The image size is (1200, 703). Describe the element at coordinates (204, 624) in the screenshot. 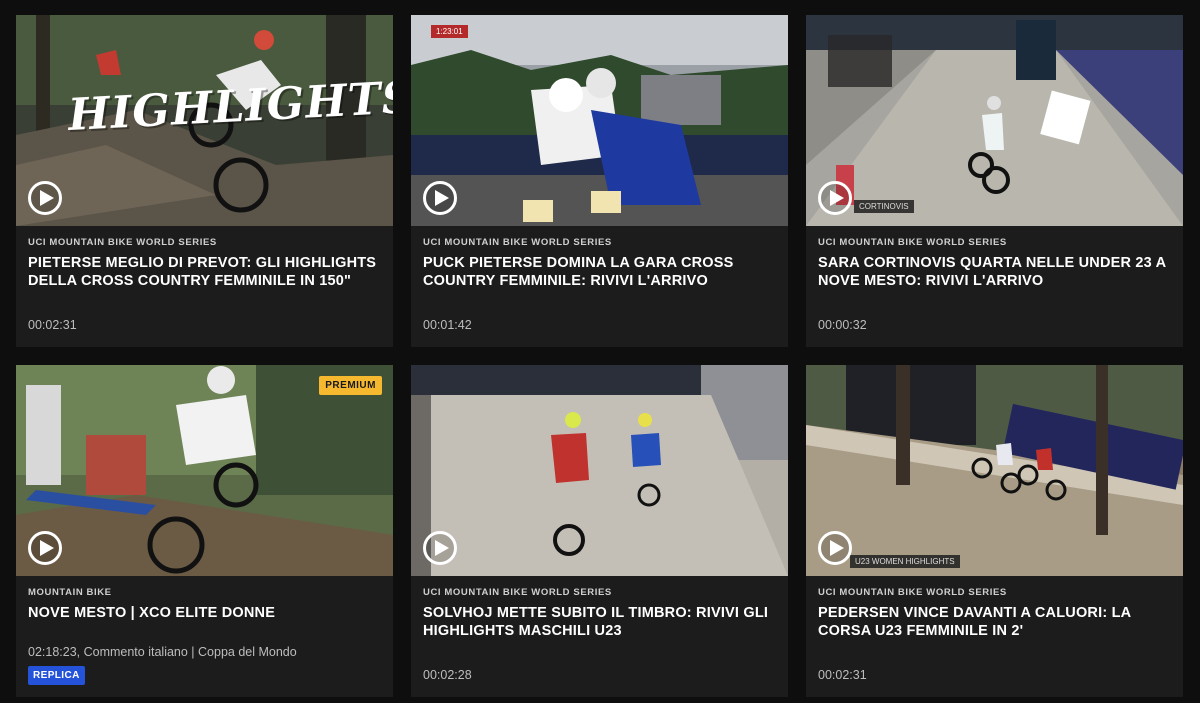

I see `video-title: NOVE MESTO | XCO ELITE DONNE` at that location.